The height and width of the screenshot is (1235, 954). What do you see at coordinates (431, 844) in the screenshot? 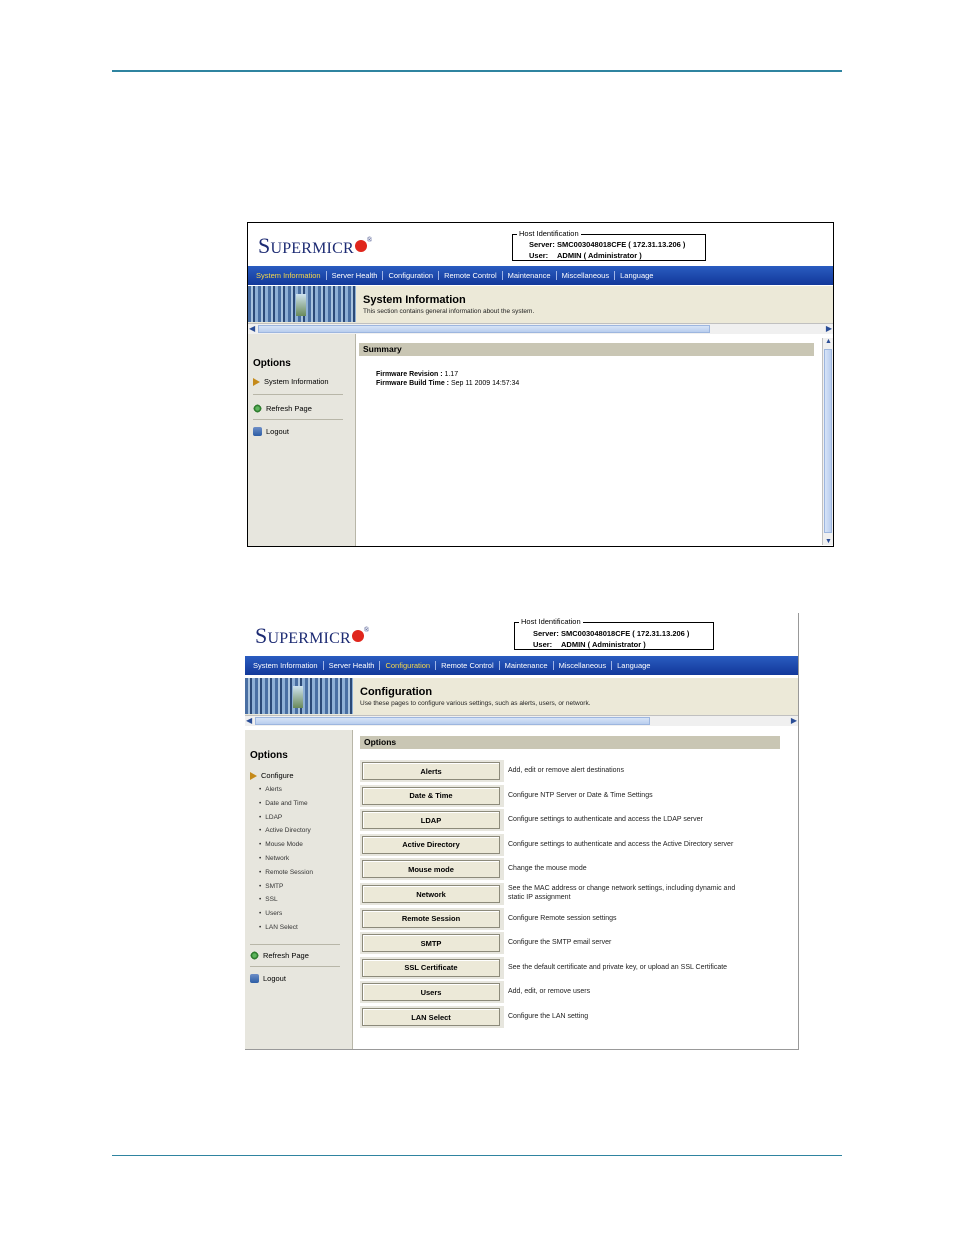
I see `active-directory-button: Active Directory` at bounding box center [431, 844].